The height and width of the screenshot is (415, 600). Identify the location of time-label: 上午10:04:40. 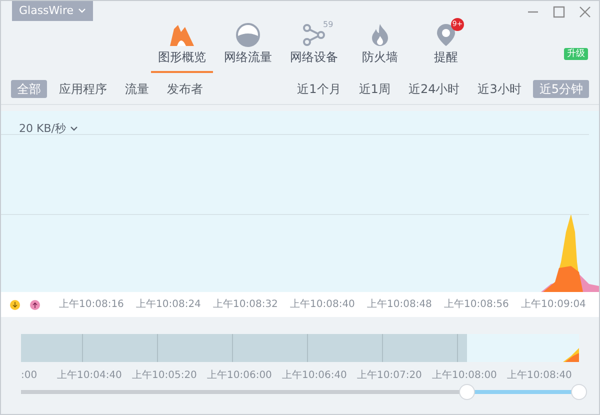
(90, 375).